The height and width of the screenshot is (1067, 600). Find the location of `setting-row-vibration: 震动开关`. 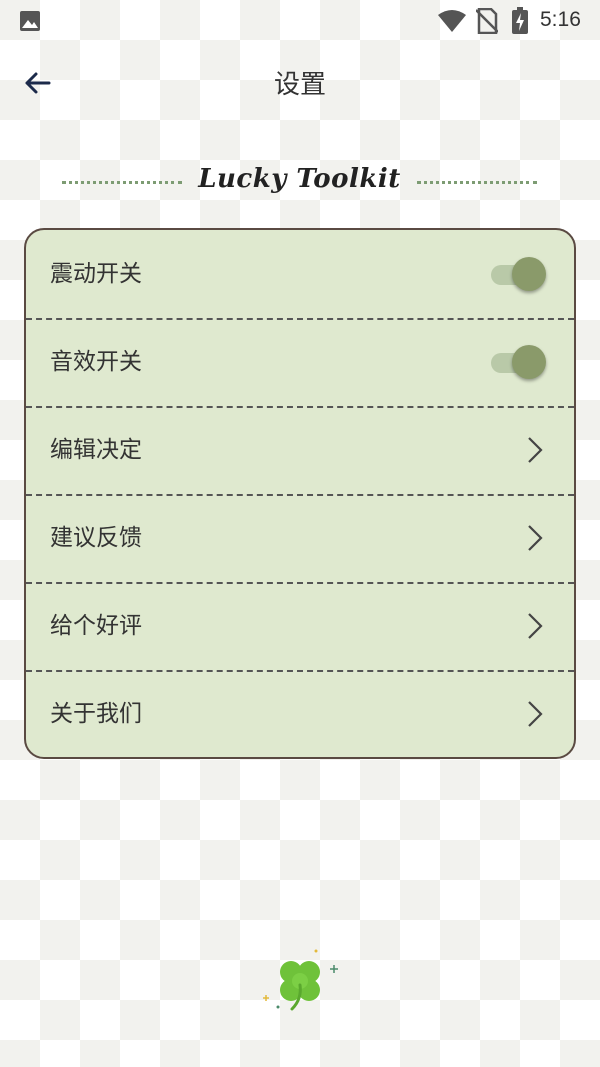

setting-row-vibration: 震动开关 is located at coordinates (300, 275).